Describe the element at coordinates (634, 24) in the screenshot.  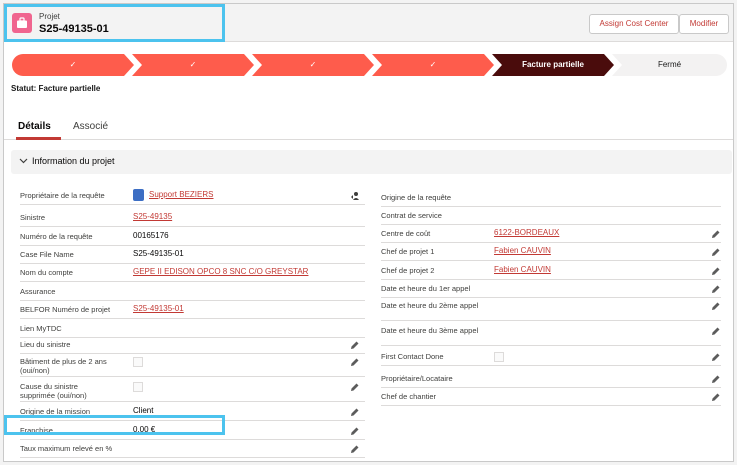
I see `assign-cost-center-button: Assign Cost Center` at that location.